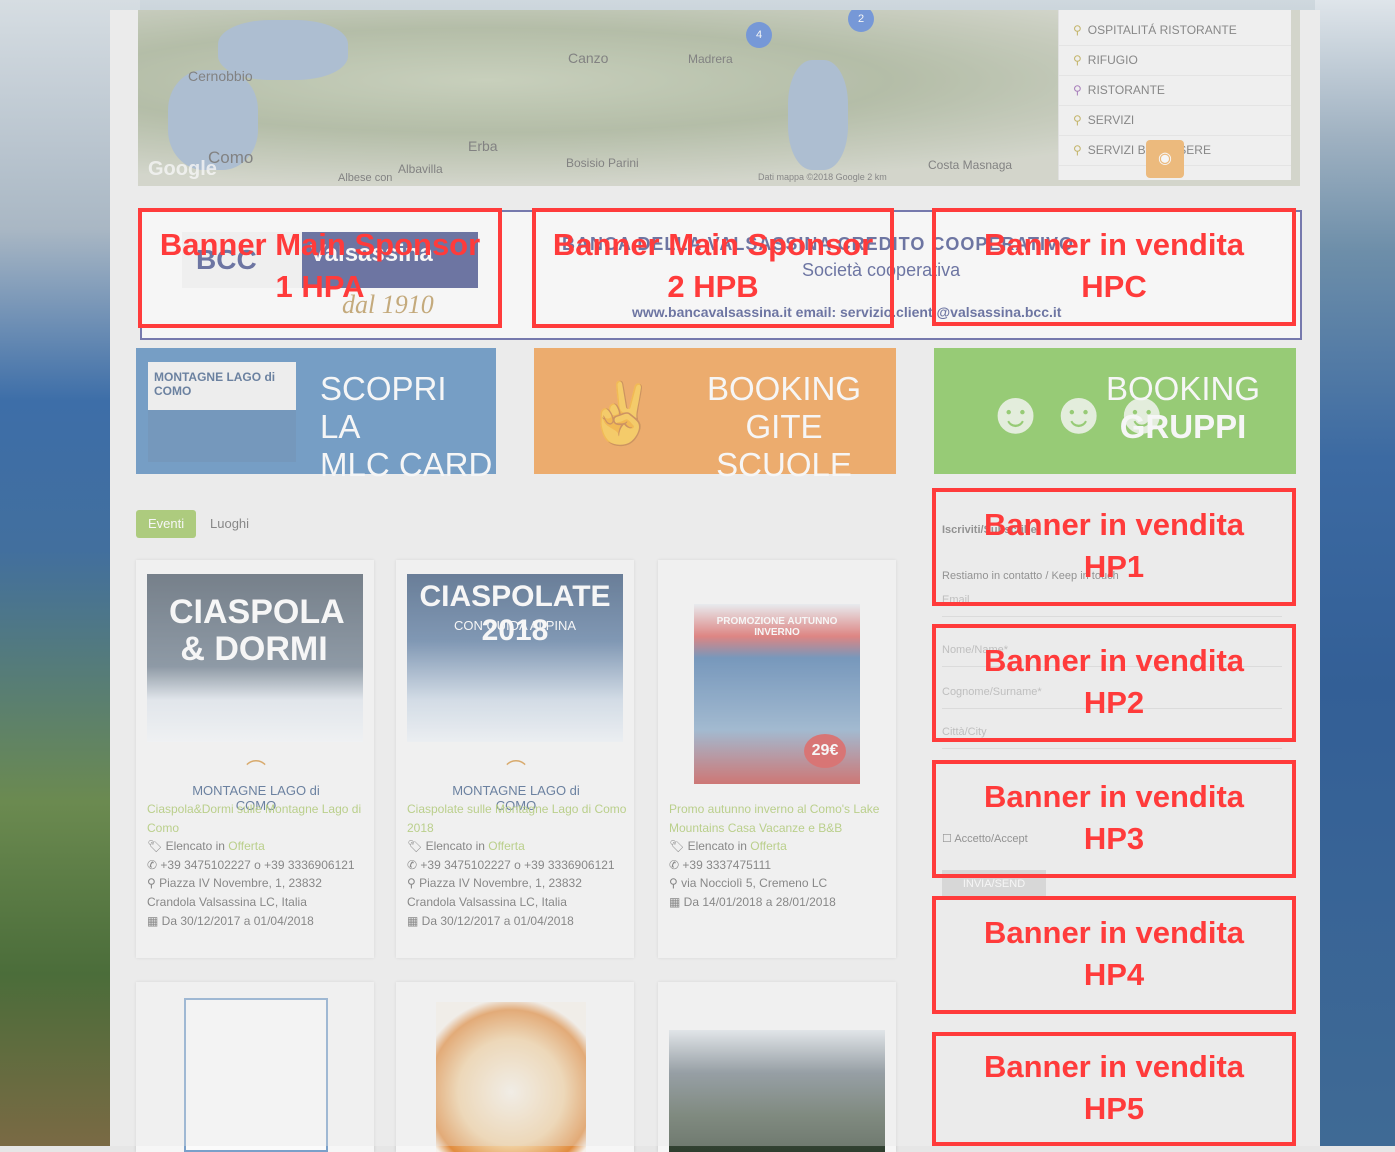 This screenshot has height=1152, width=1395. I want to click on banner-hp1-label: Banner in vendita HP1, so click(1114, 545).